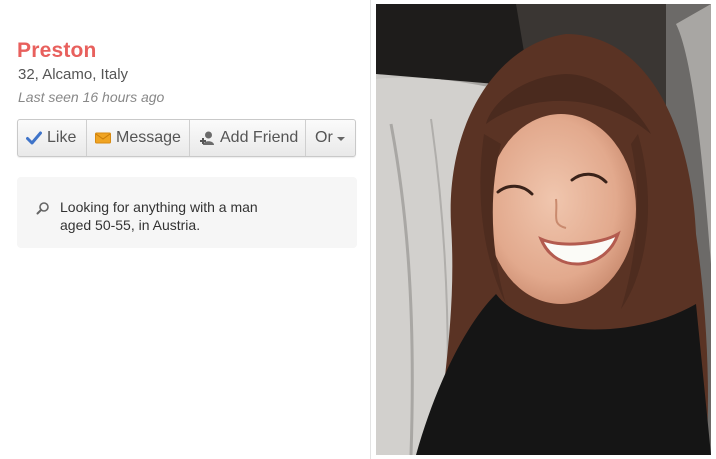 Image resolution: width=716 pixels, height=459 pixels. I want to click on search-icon, so click(43, 210).